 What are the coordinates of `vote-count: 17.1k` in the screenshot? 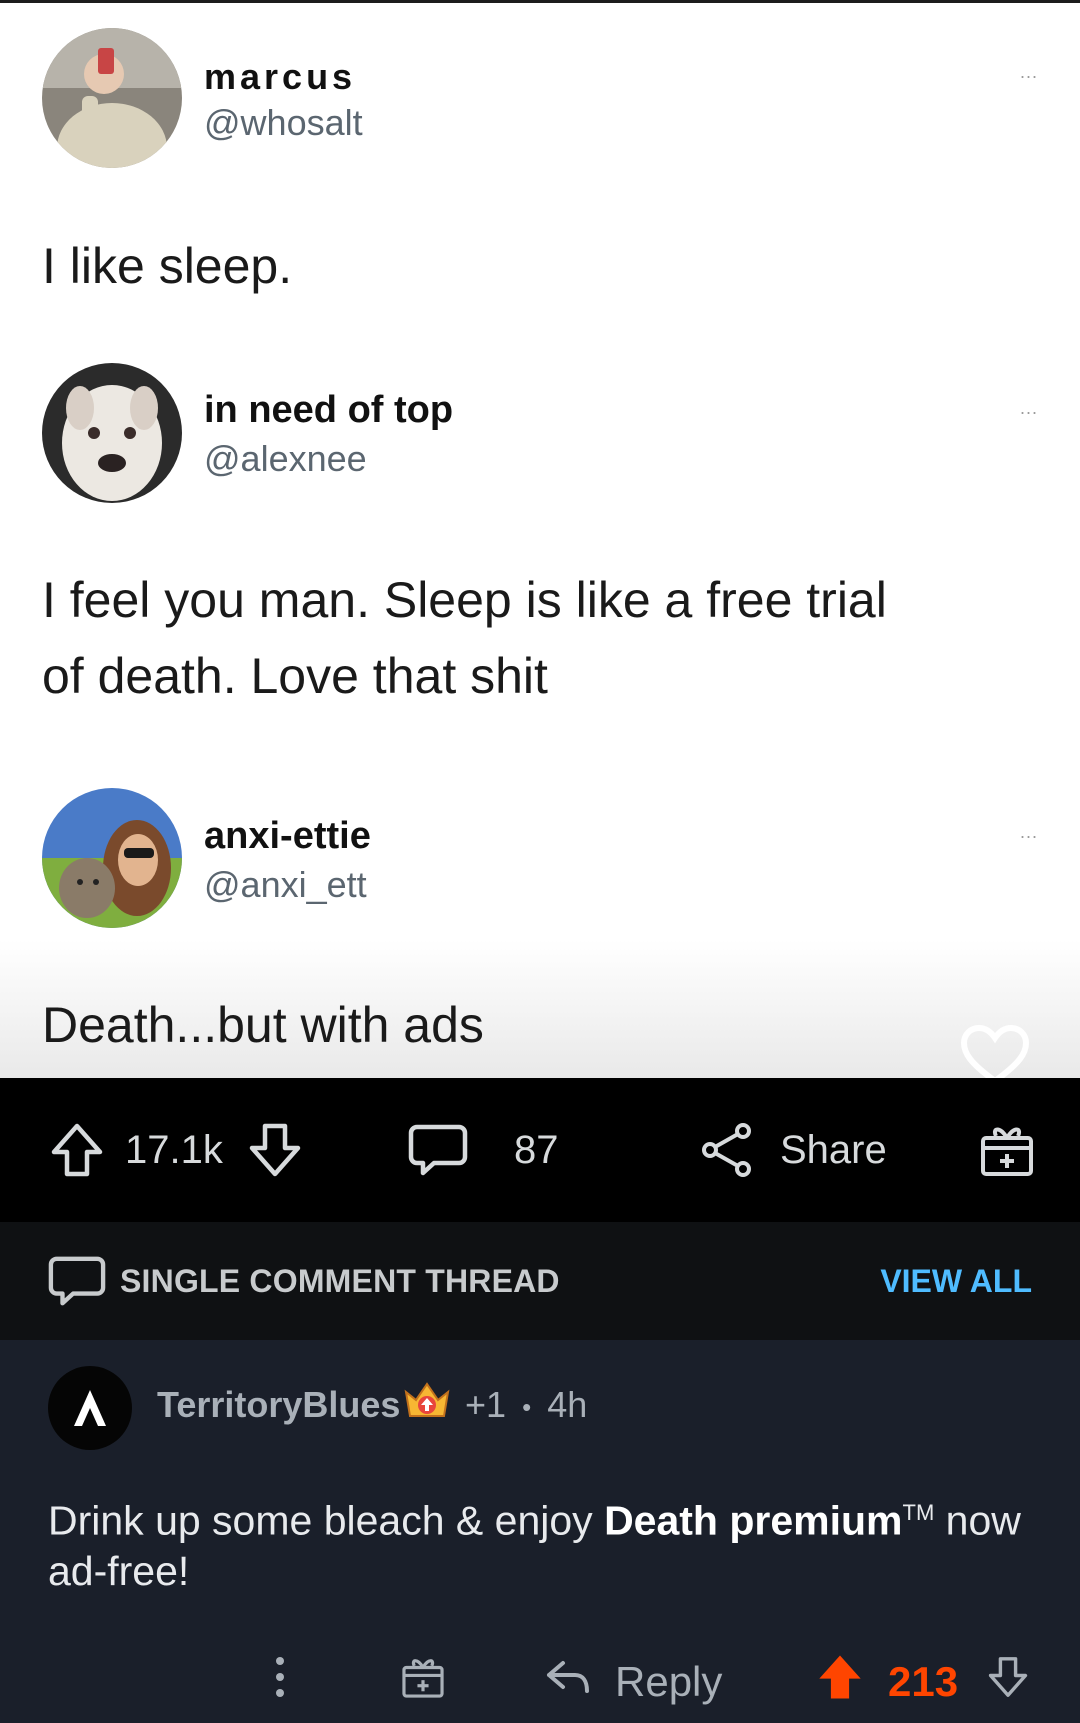 It's located at (174, 1149).